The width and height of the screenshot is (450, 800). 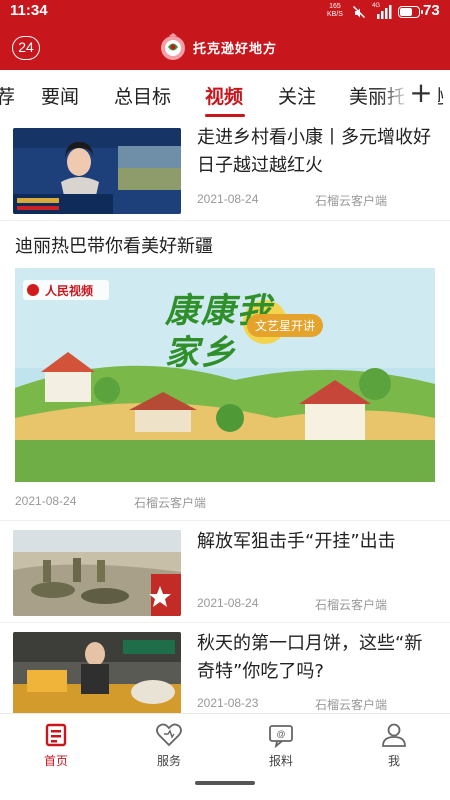 What do you see at coordinates (142, 95) in the screenshot?
I see `tab-goals: 总目标` at bounding box center [142, 95].